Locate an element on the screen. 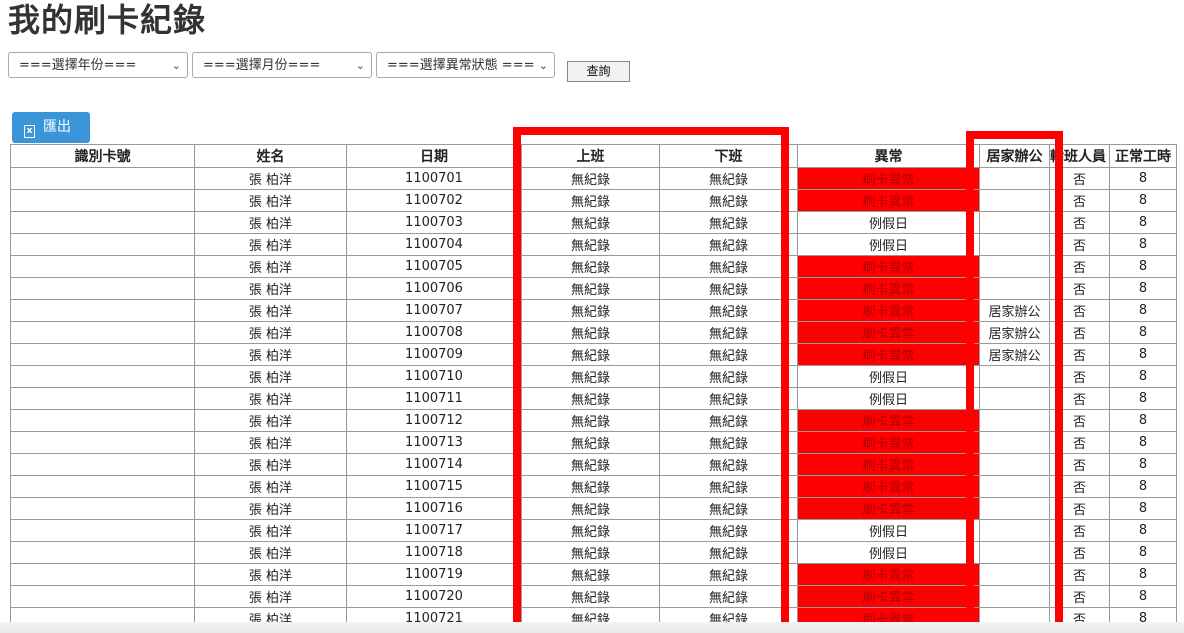 The image size is (1184, 633). table-row: 張 柏洋 1100719 無紀錄 無紀錄 刷卡異常否 8 is located at coordinates (593, 574).